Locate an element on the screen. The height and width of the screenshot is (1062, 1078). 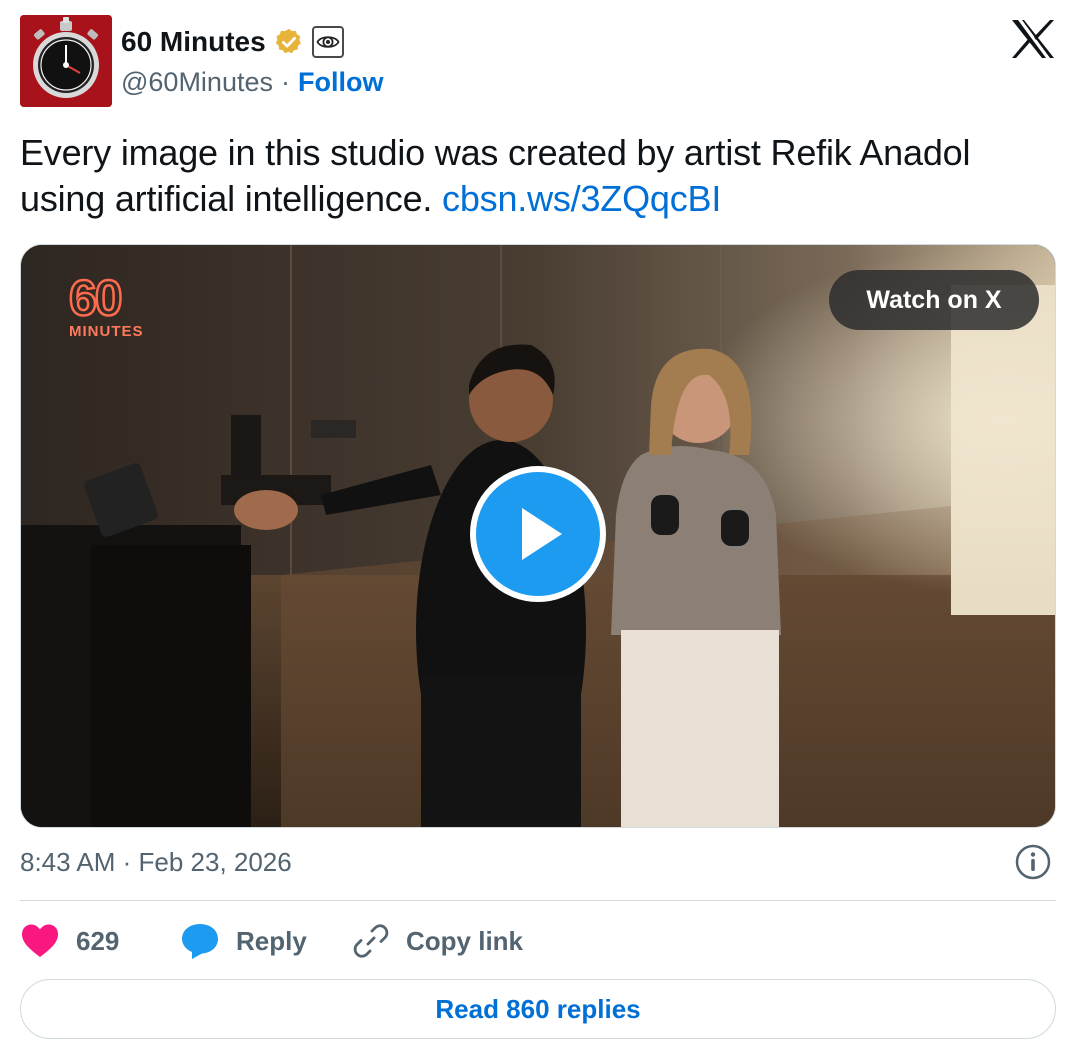
timestamp: 8:43 AM · Feb 23, 2026 is located at coordinates (156, 862).